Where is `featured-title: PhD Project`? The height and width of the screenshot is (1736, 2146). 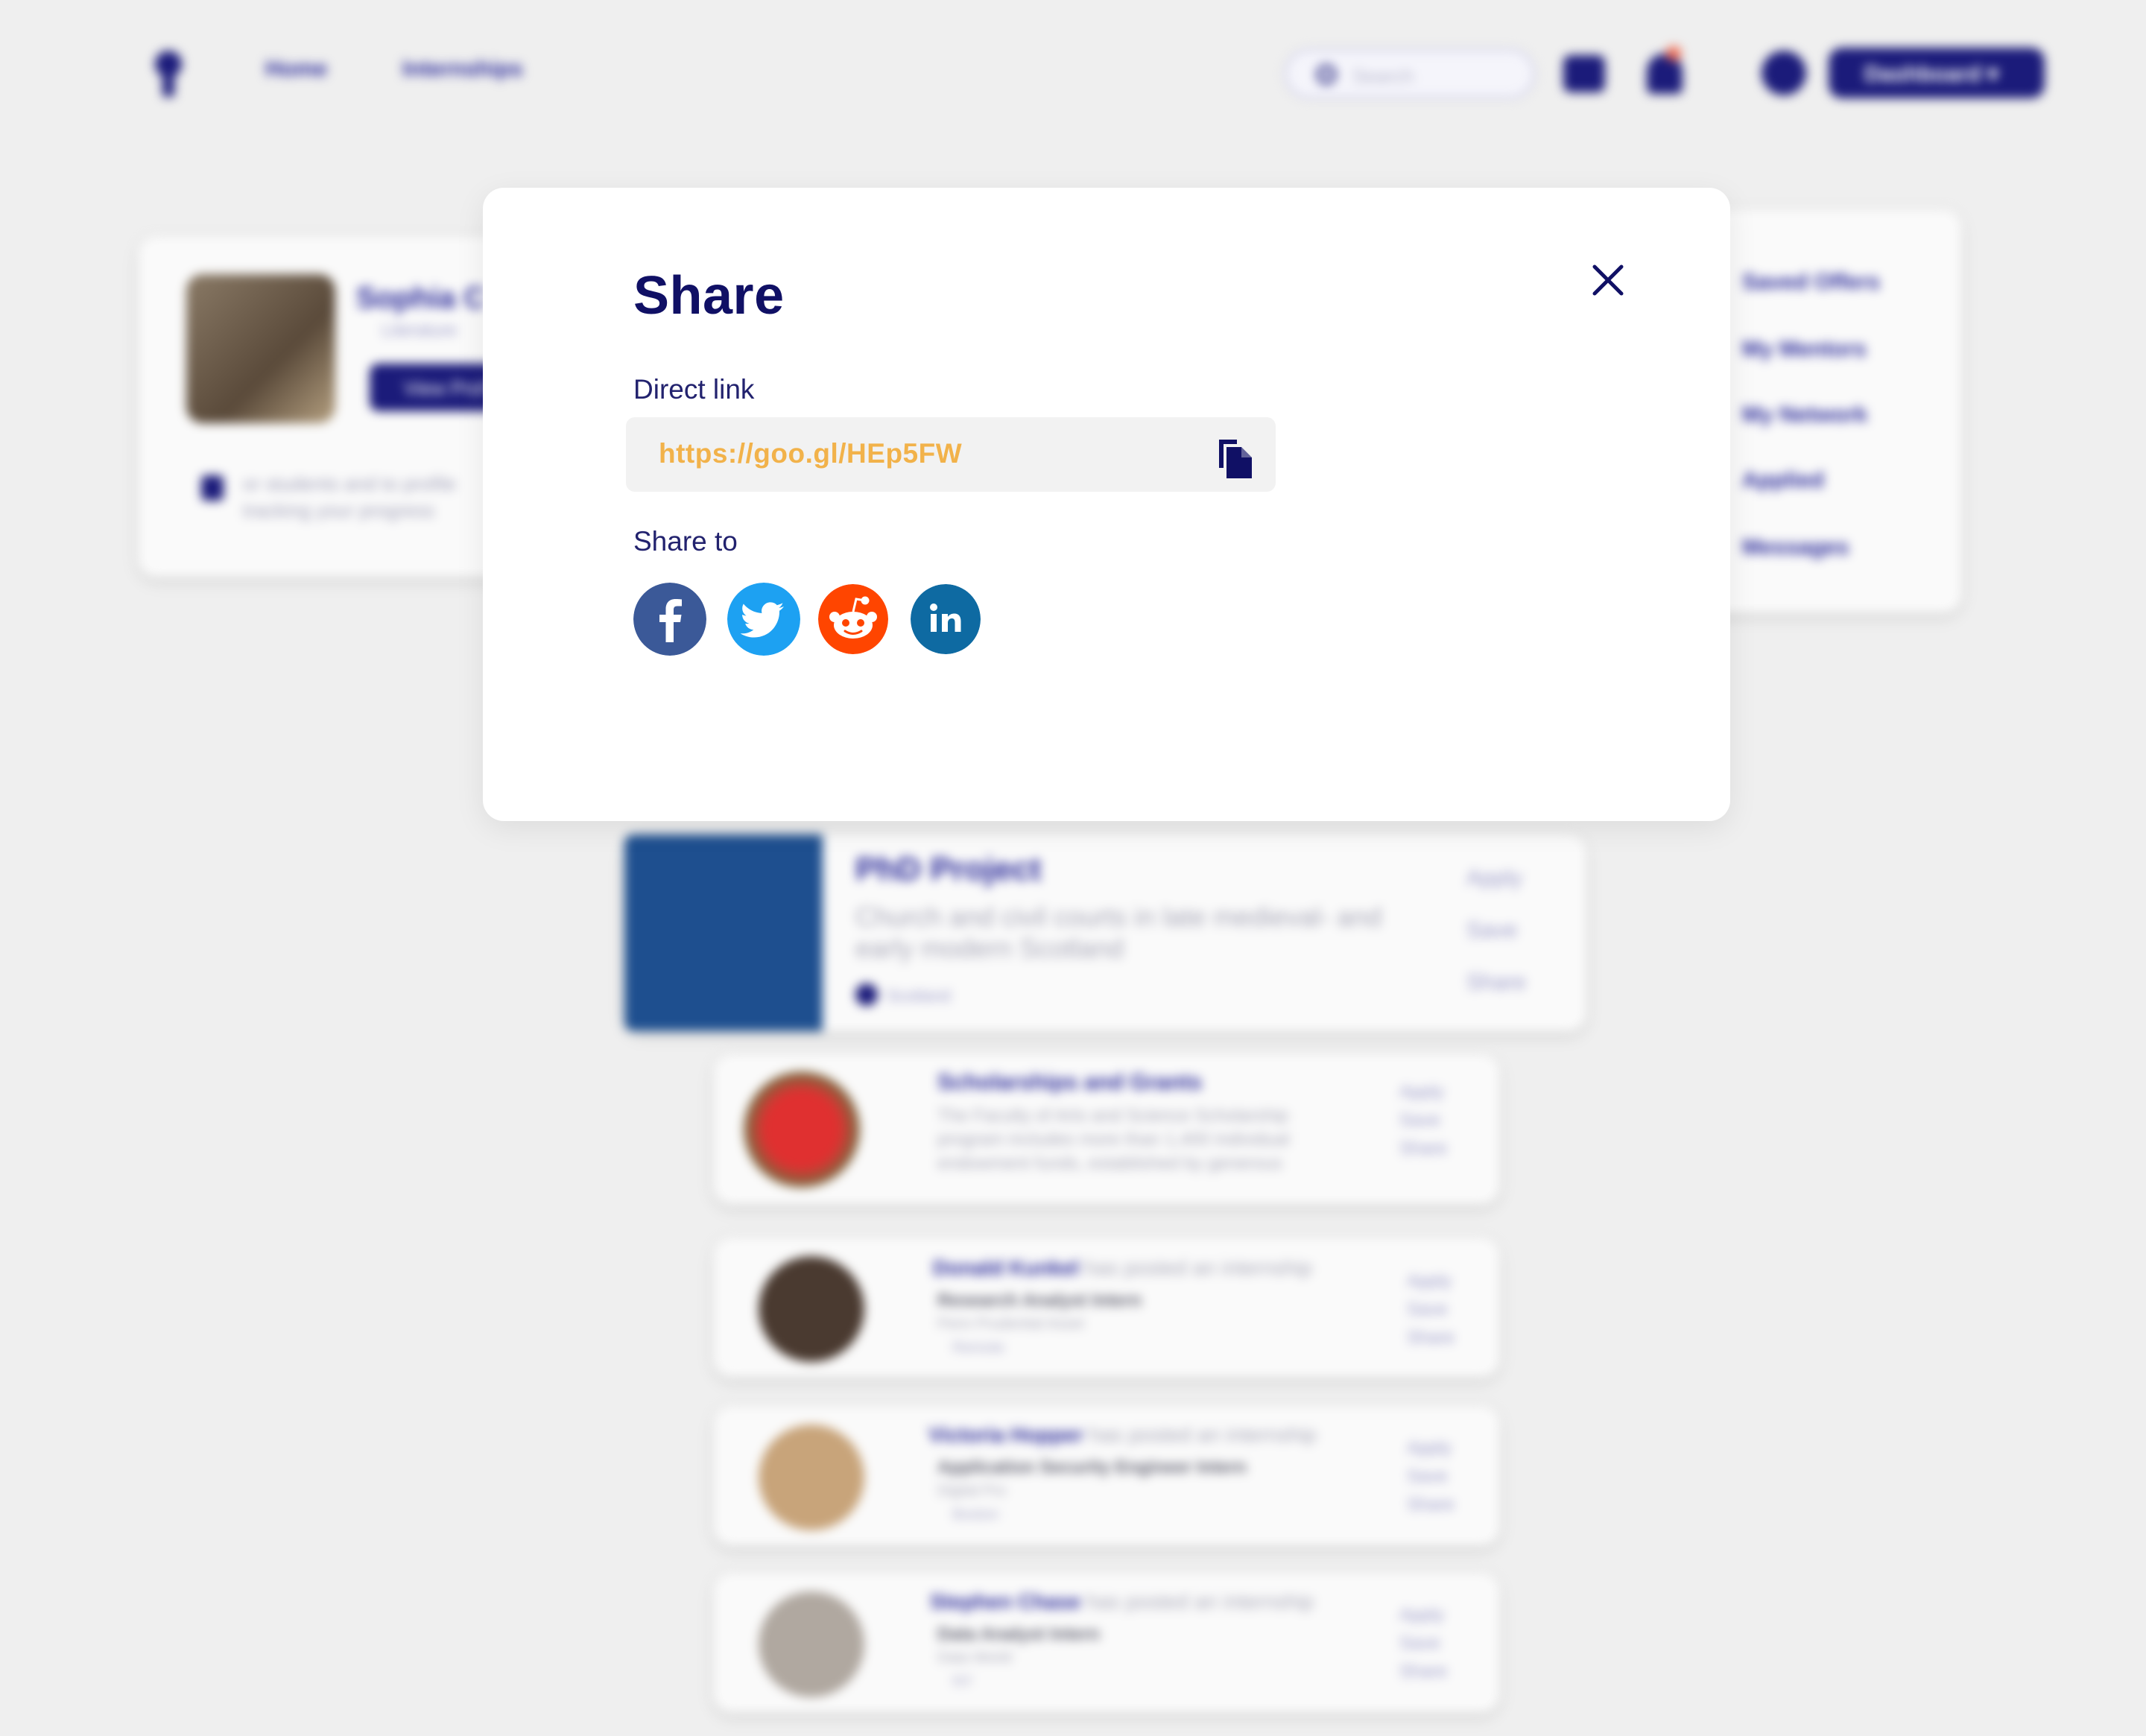 featured-title: PhD Project is located at coordinates (948, 869).